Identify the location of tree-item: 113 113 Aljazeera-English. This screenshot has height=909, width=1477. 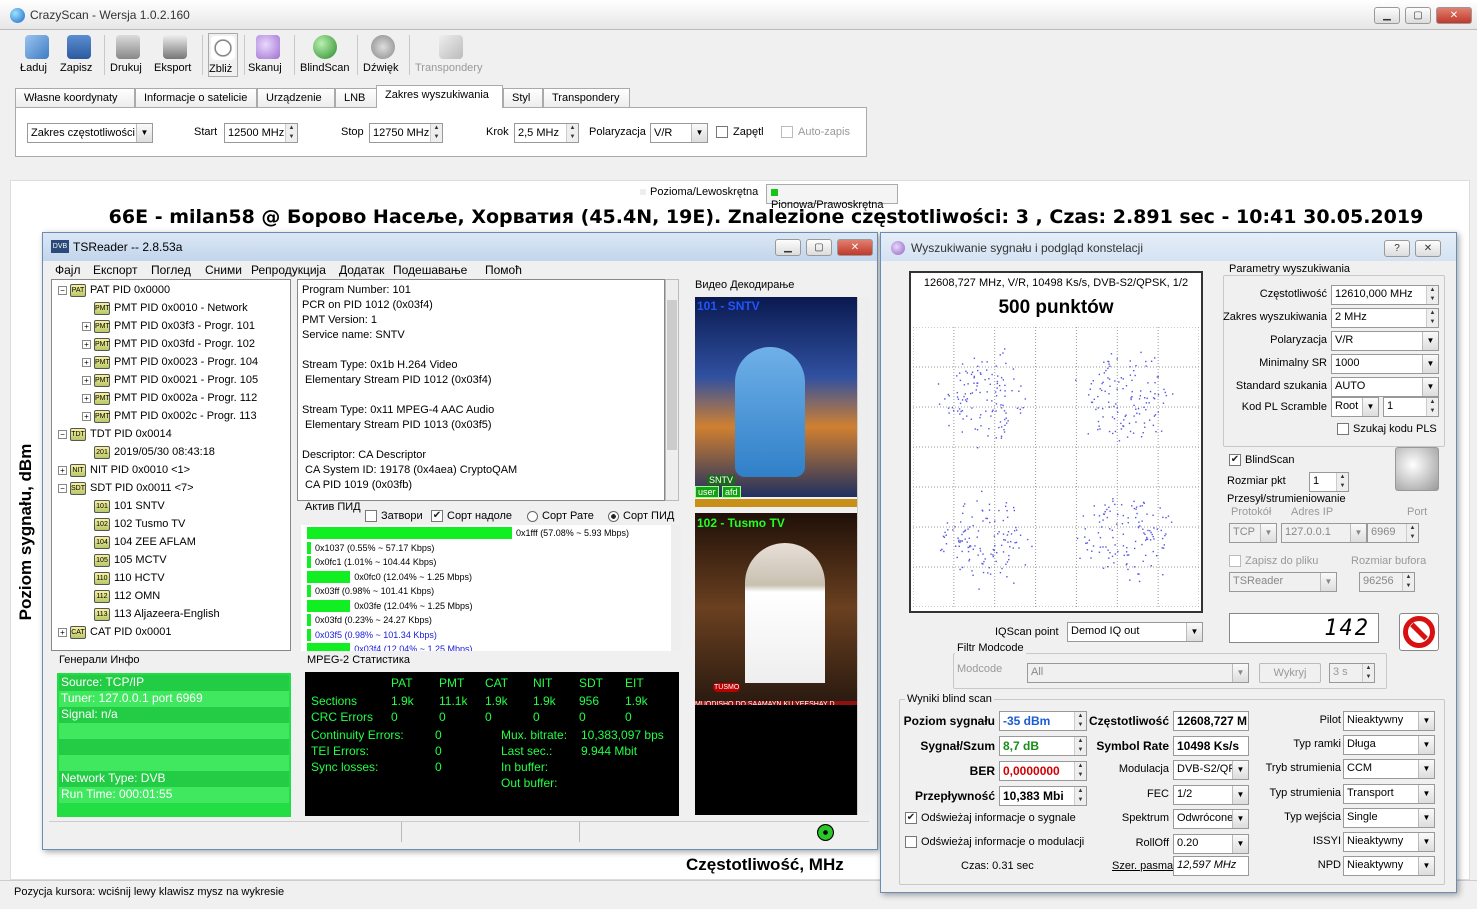
(171, 614).